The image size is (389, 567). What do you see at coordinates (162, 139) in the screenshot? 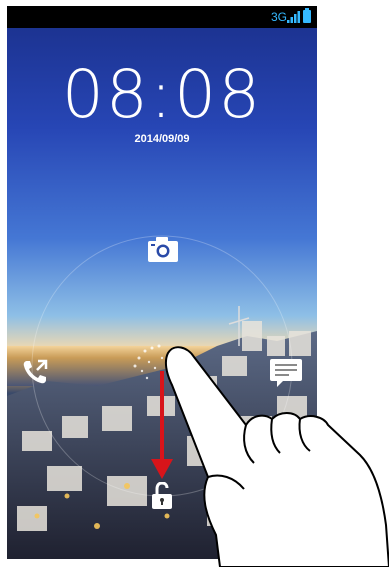
I see `clock-date: 2014/09/09` at bounding box center [162, 139].